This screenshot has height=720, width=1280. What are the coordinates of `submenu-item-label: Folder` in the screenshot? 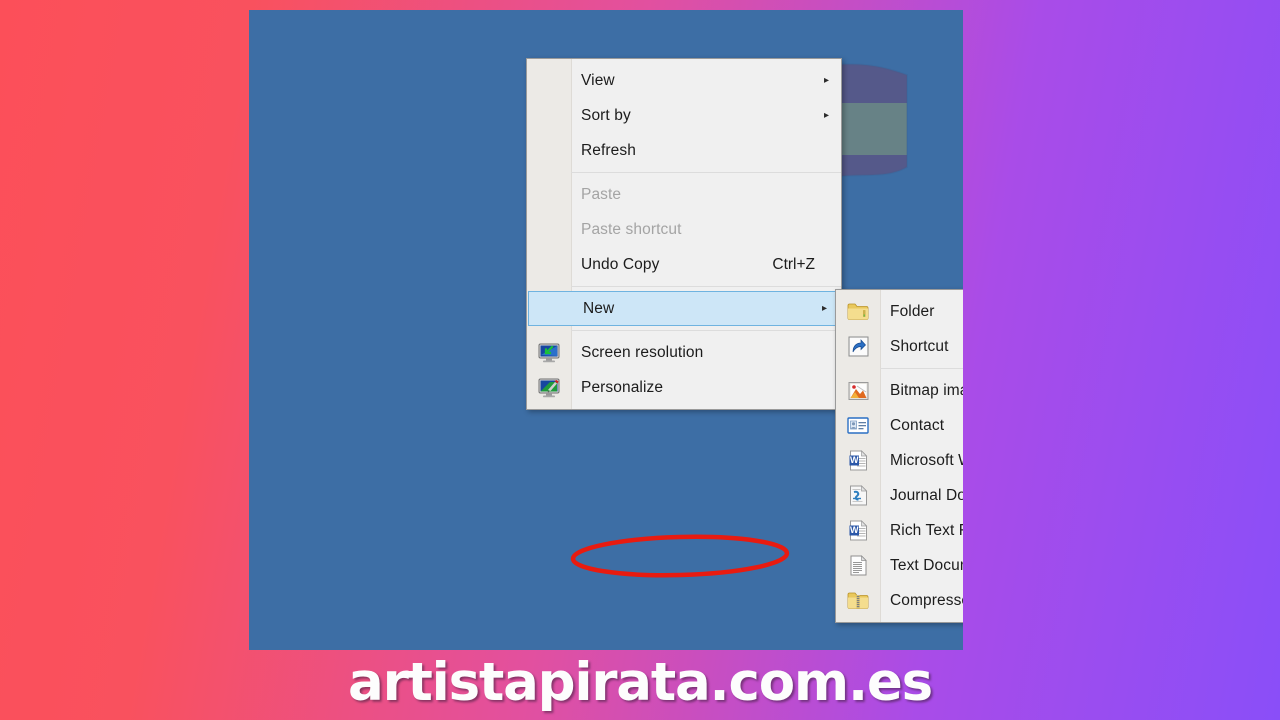 It's located at (912, 311).